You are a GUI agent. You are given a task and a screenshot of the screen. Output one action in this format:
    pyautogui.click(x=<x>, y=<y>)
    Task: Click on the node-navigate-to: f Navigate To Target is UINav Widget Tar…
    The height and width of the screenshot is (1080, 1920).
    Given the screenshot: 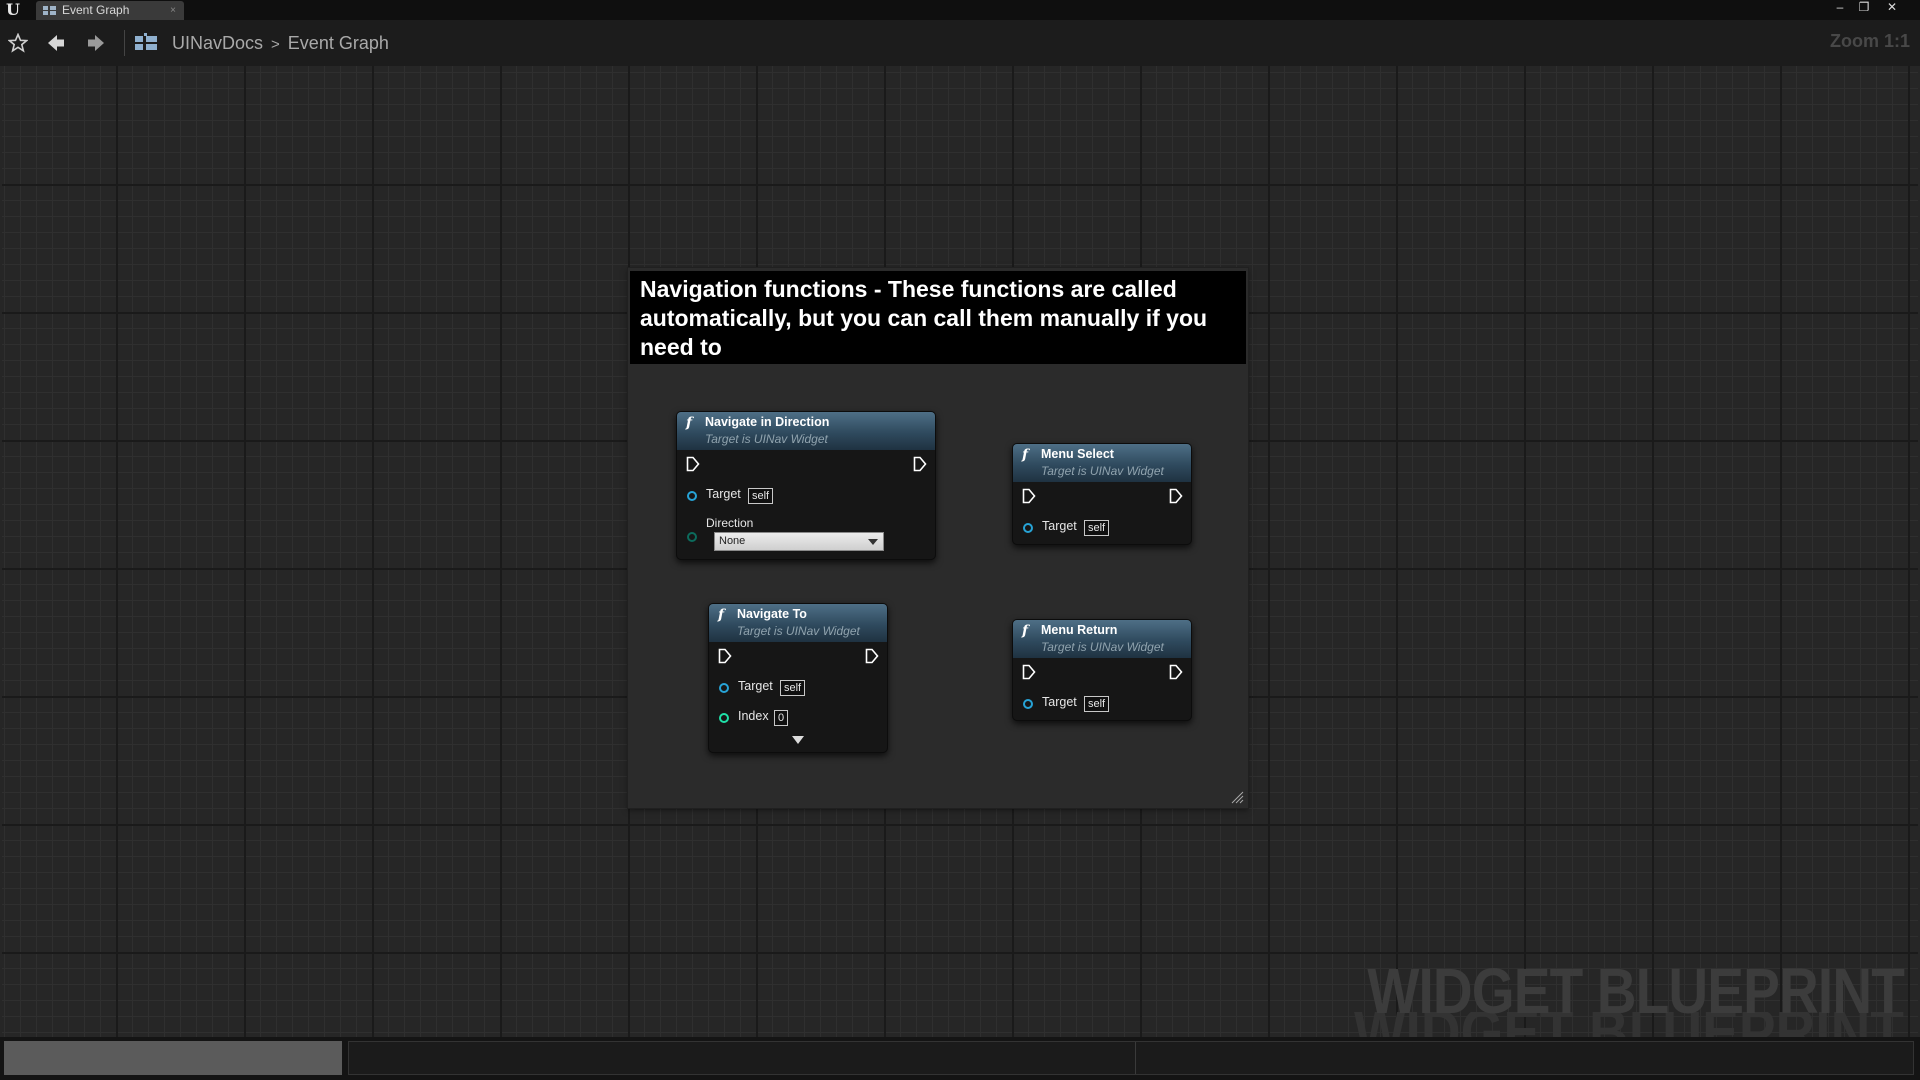 What is the action you would take?
    pyautogui.click(x=798, y=678)
    